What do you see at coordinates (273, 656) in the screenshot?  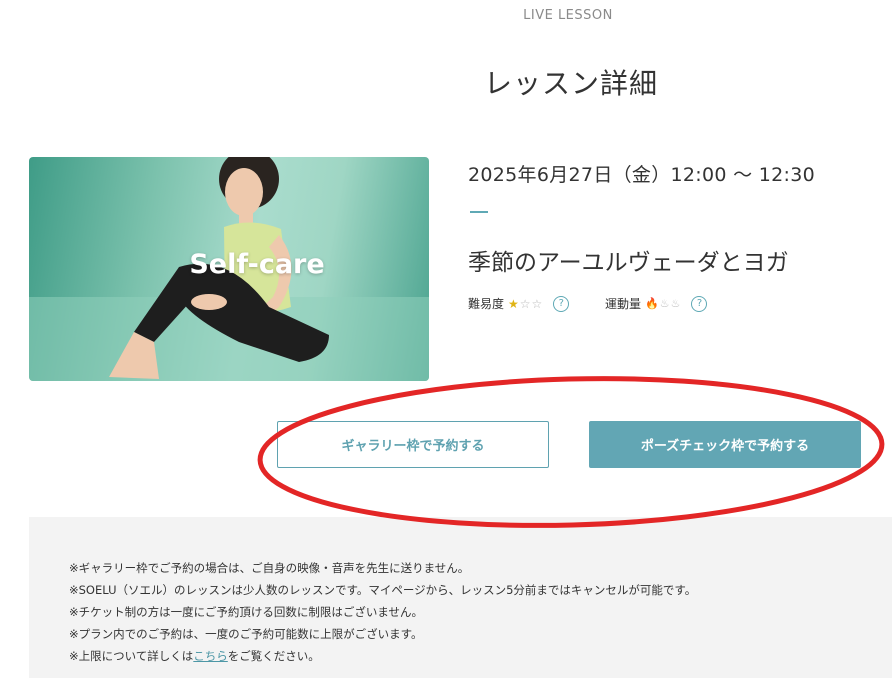 I see `note-text: をご覧ください。` at bounding box center [273, 656].